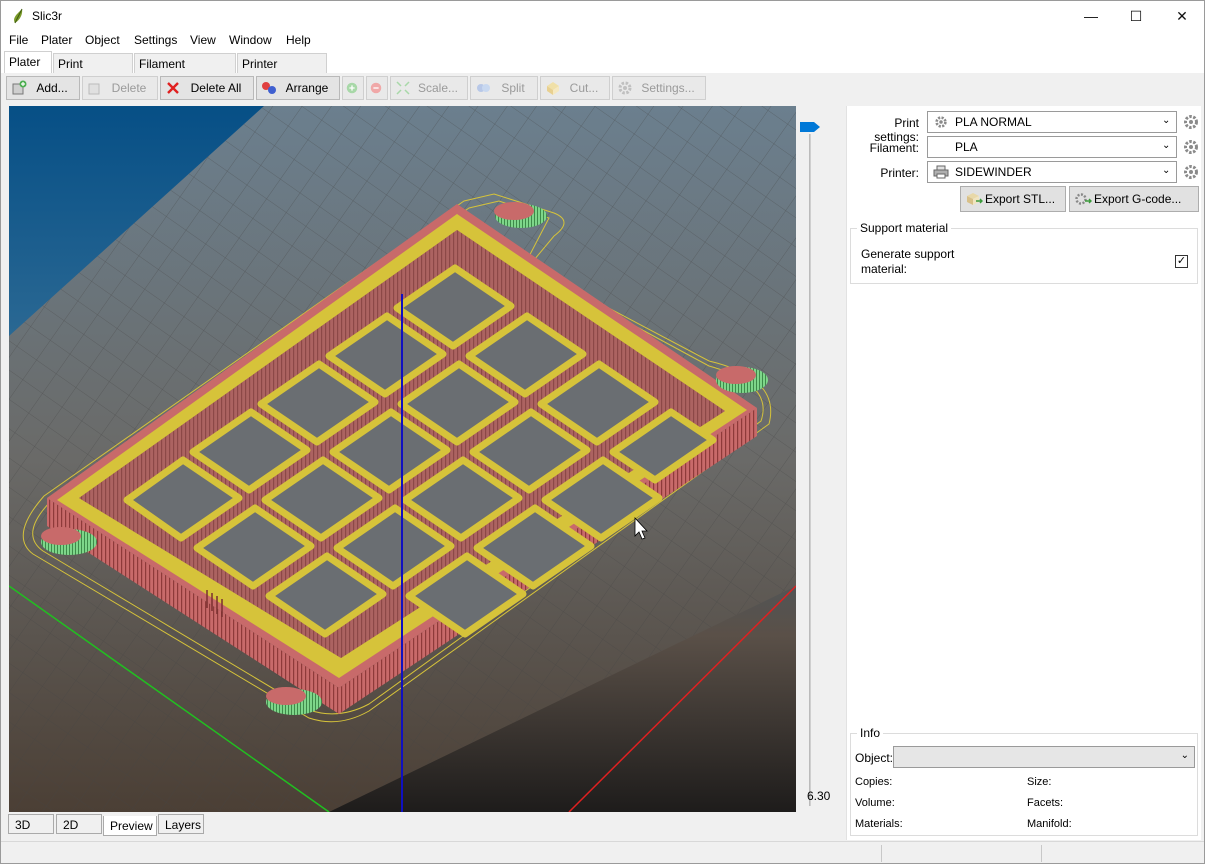 The width and height of the screenshot is (1205, 864). I want to click on menu-window: Window, so click(250, 40).